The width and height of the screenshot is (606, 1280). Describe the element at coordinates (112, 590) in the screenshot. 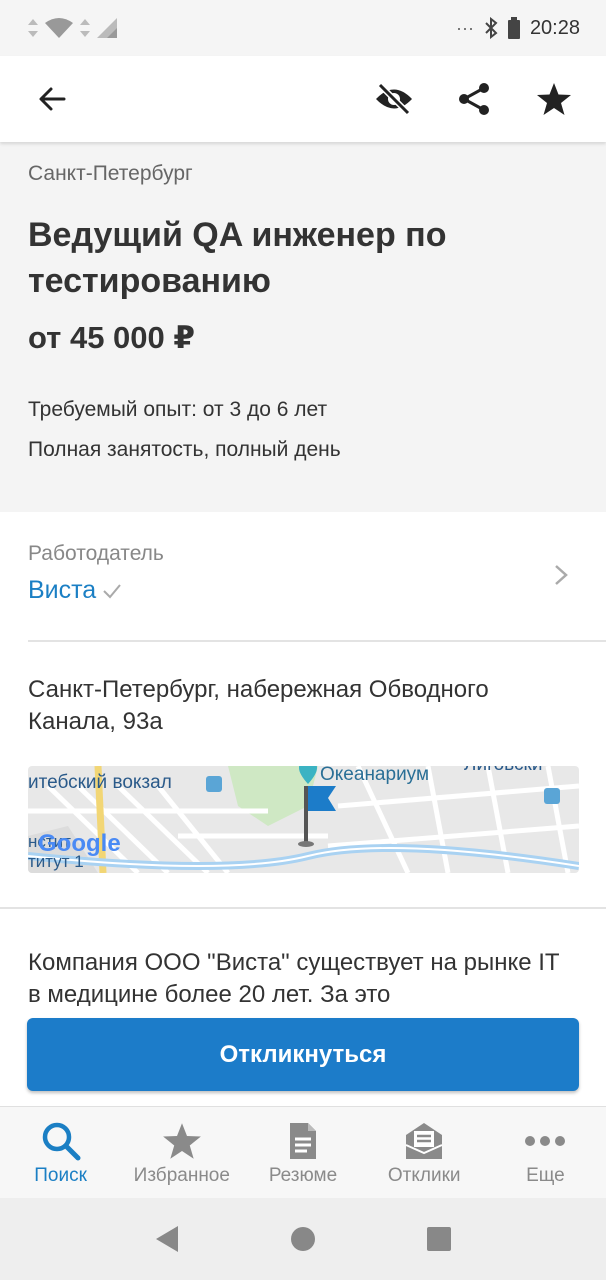

I see `verified-check-icon` at that location.